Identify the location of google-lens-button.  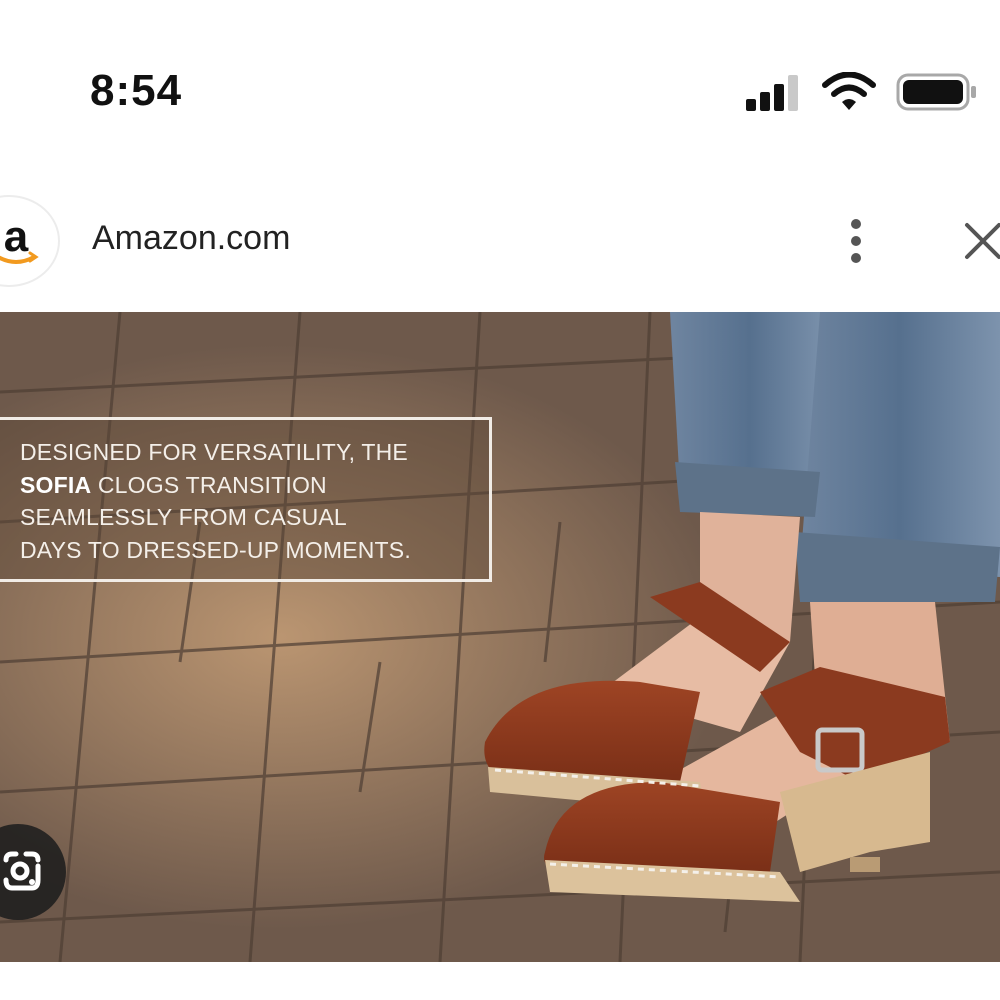
(33, 872).